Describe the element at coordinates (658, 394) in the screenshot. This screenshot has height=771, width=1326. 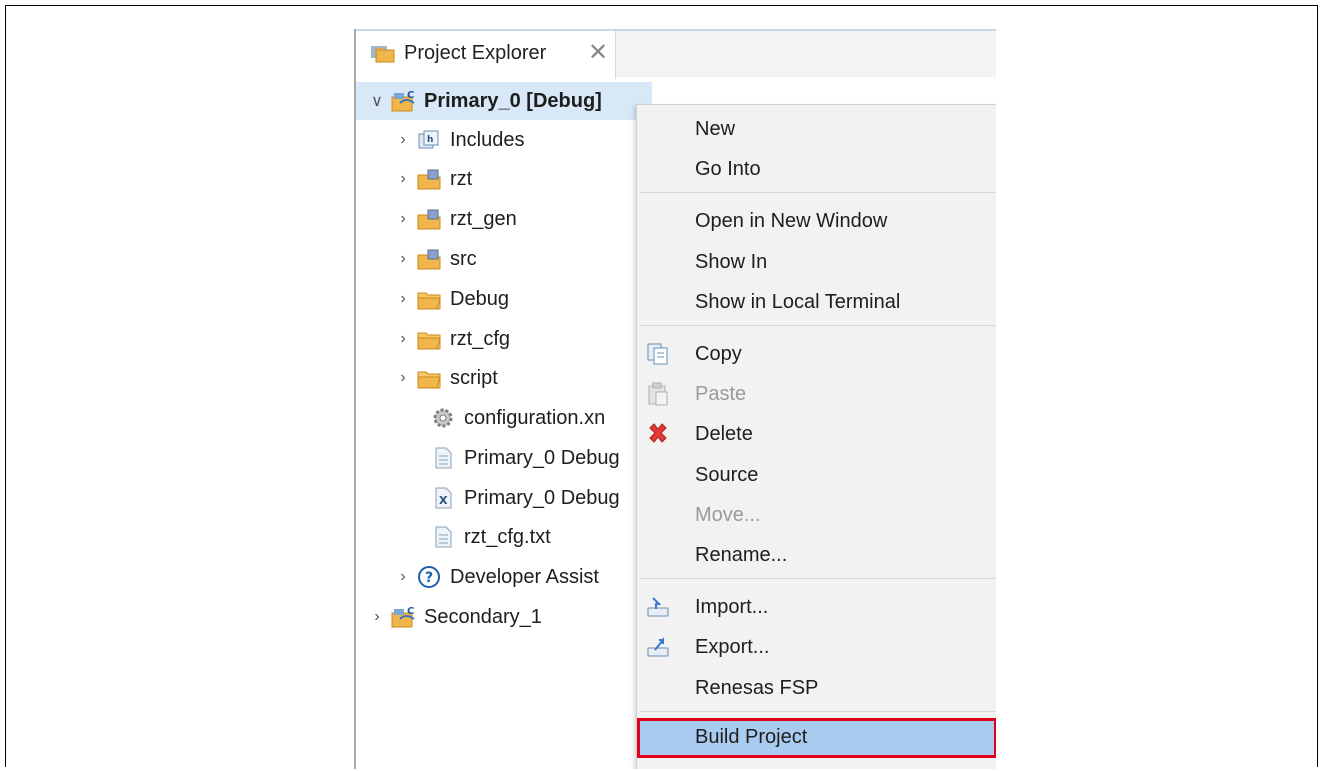
I see `paste-icon` at that location.